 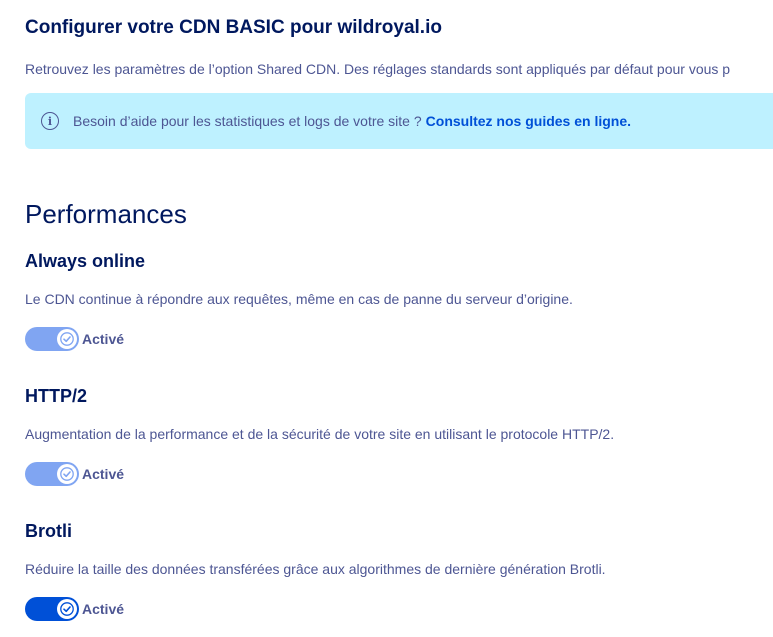 What do you see at coordinates (528, 121) in the screenshot?
I see `guides-link: Consultez nos guides en ligne.` at bounding box center [528, 121].